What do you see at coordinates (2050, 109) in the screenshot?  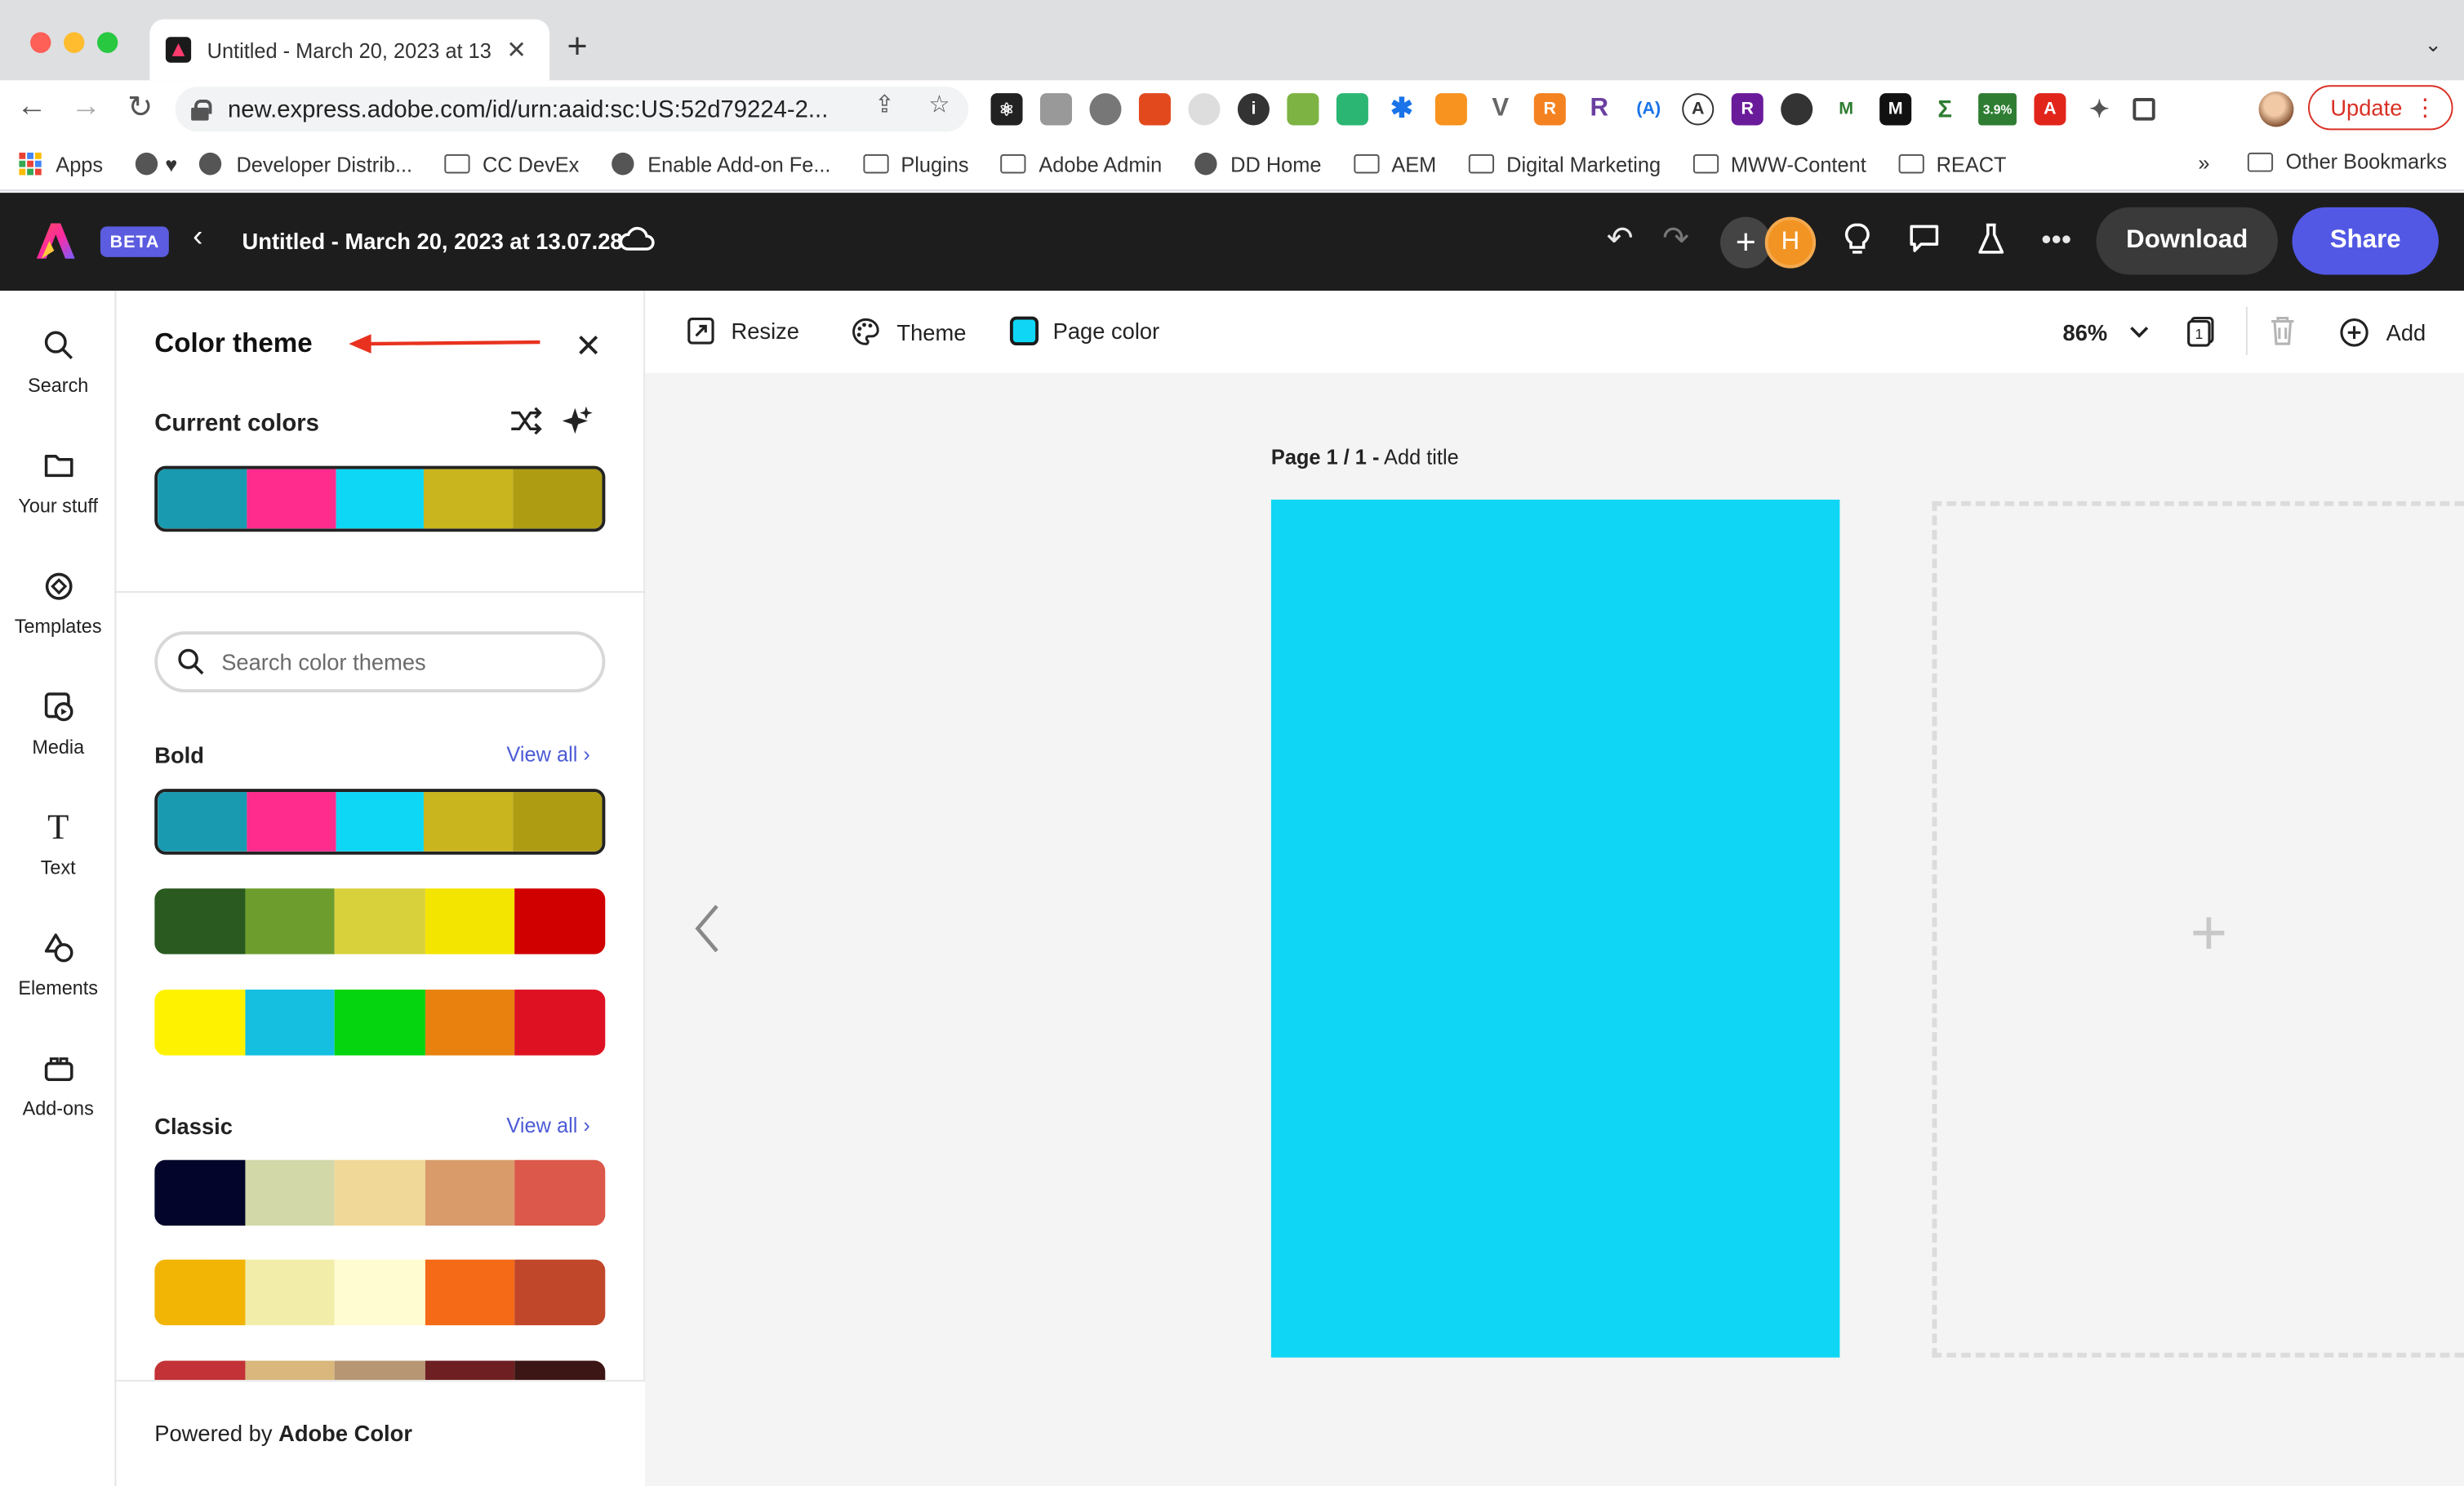 I see `adobe-acrobat-extension-icon: A` at bounding box center [2050, 109].